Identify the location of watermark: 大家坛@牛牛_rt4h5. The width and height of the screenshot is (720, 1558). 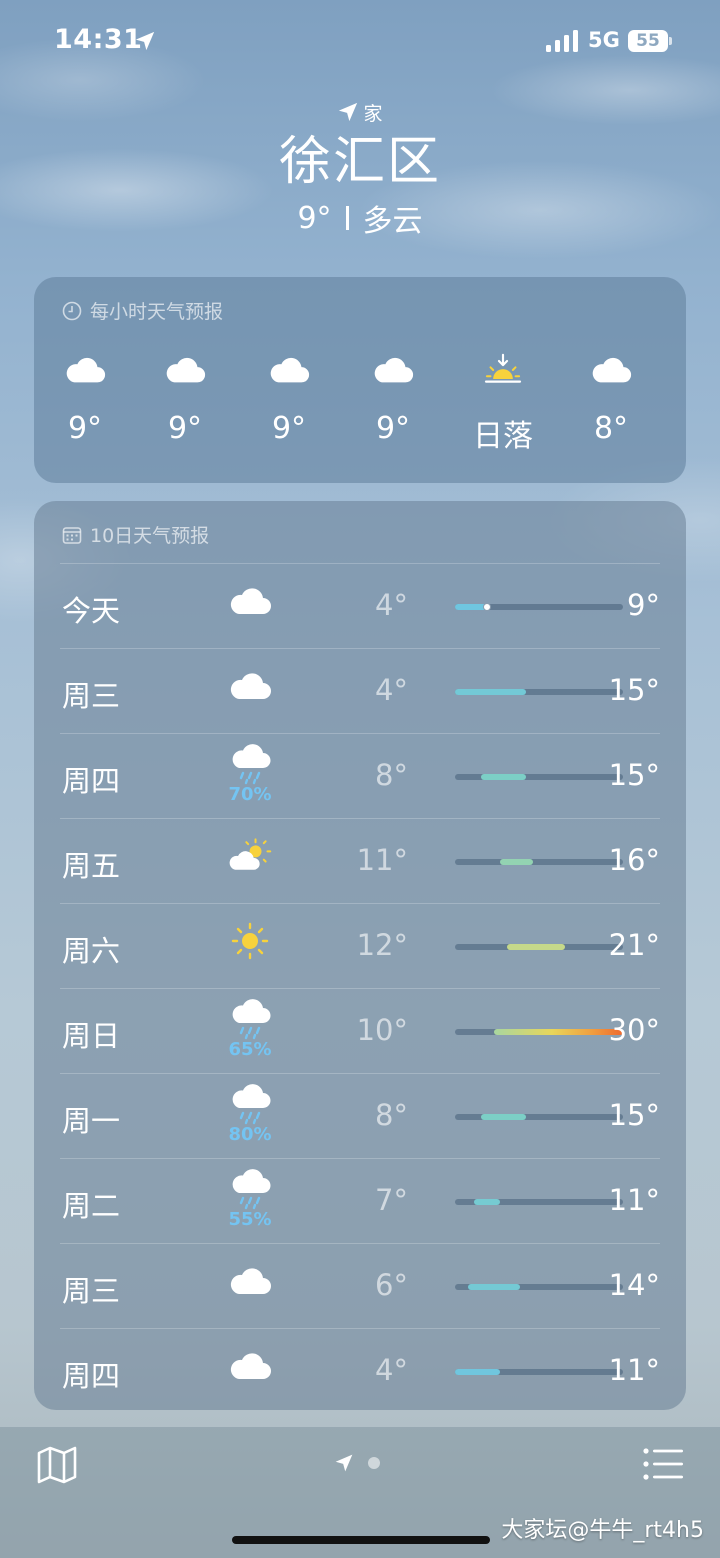
(602, 1530).